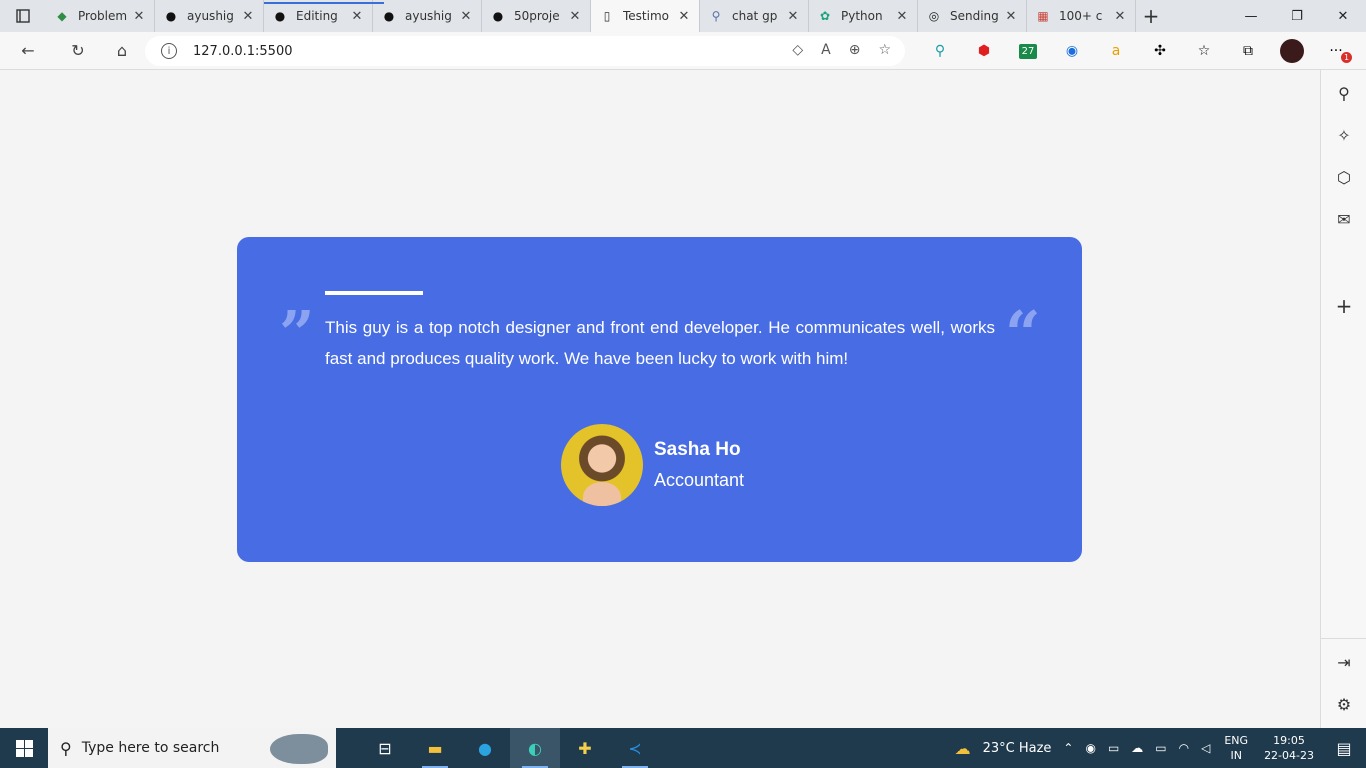 The width and height of the screenshot is (1366, 768). What do you see at coordinates (754, 16) in the screenshot?
I see `tab-7: ⚲ chat gp ✕` at bounding box center [754, 16].